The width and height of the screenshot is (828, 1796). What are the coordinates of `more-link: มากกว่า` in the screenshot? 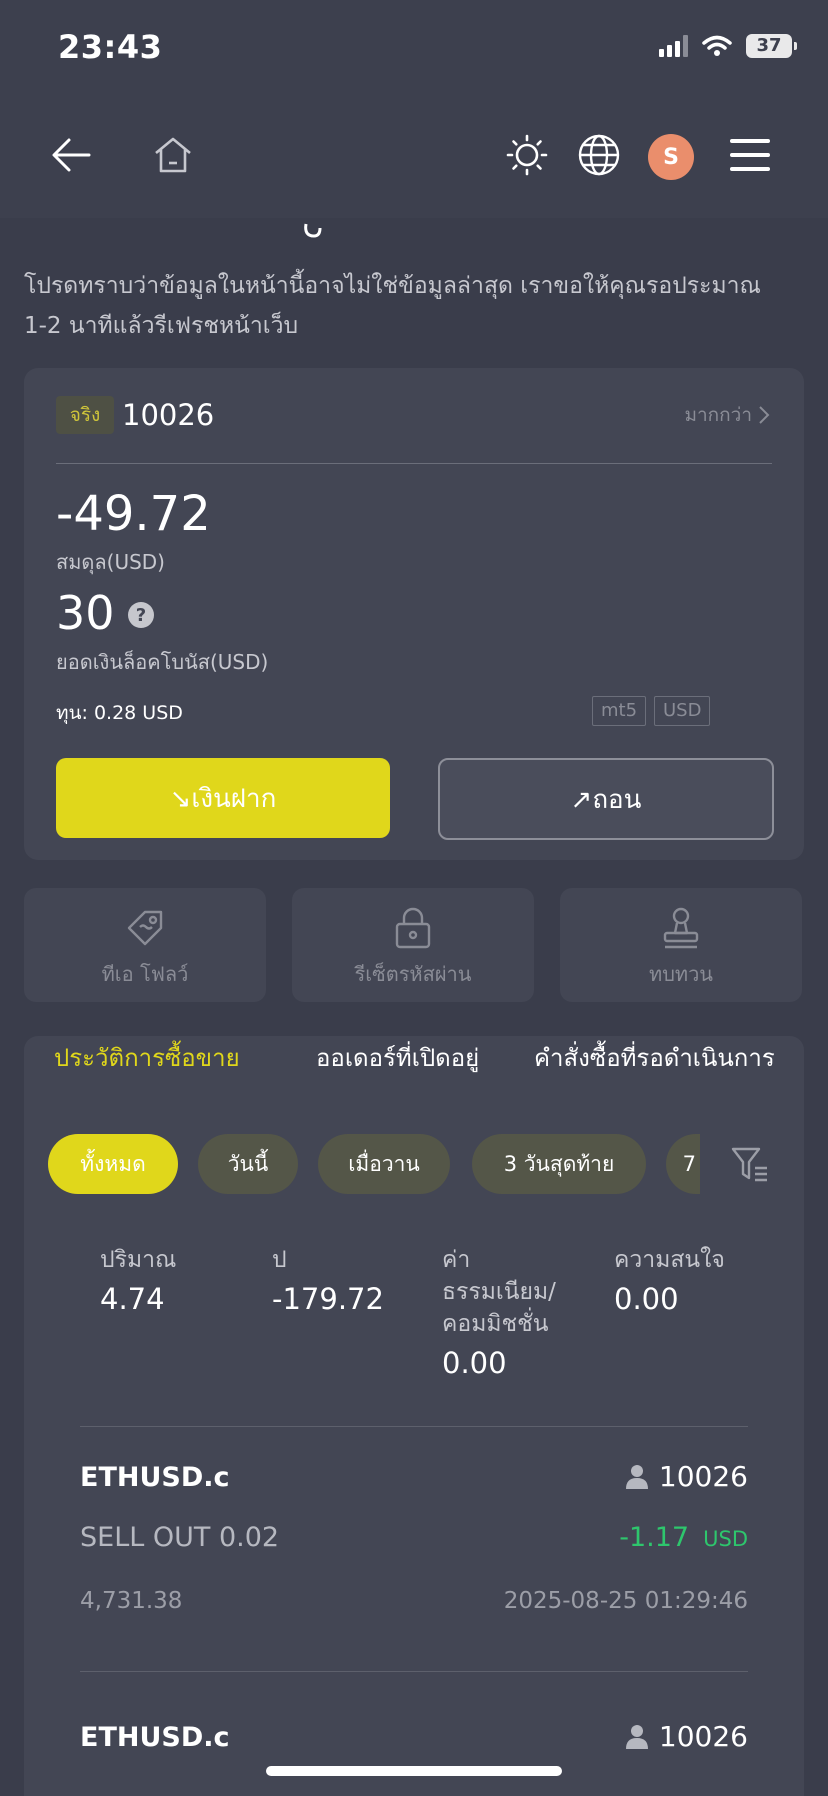 It's located at (727, 415).